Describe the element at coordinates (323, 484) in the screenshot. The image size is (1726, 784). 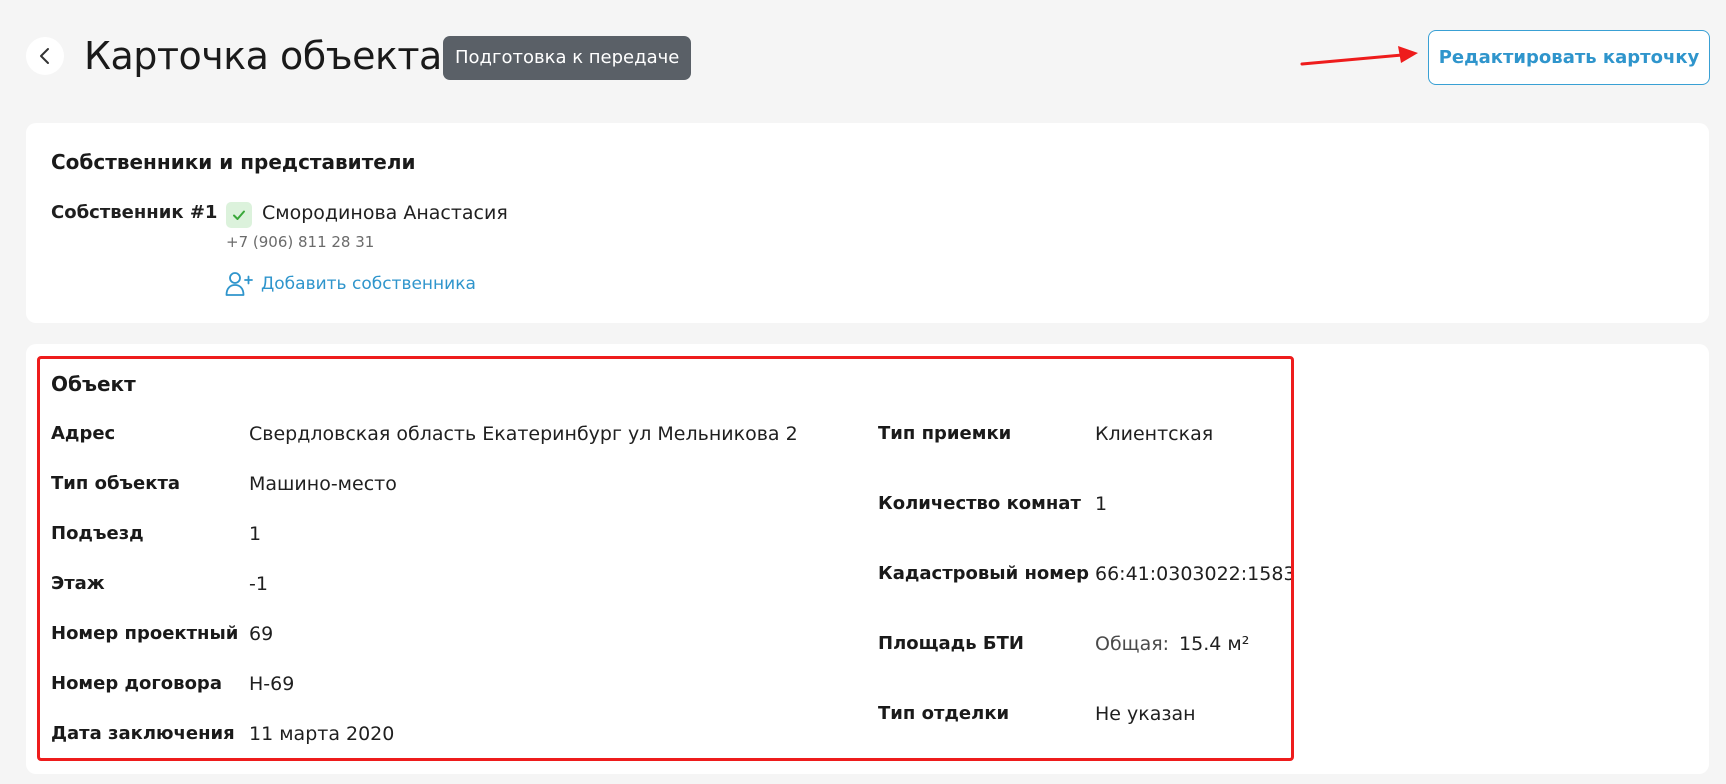
I see `object-type-value: Машино-место` at that location.